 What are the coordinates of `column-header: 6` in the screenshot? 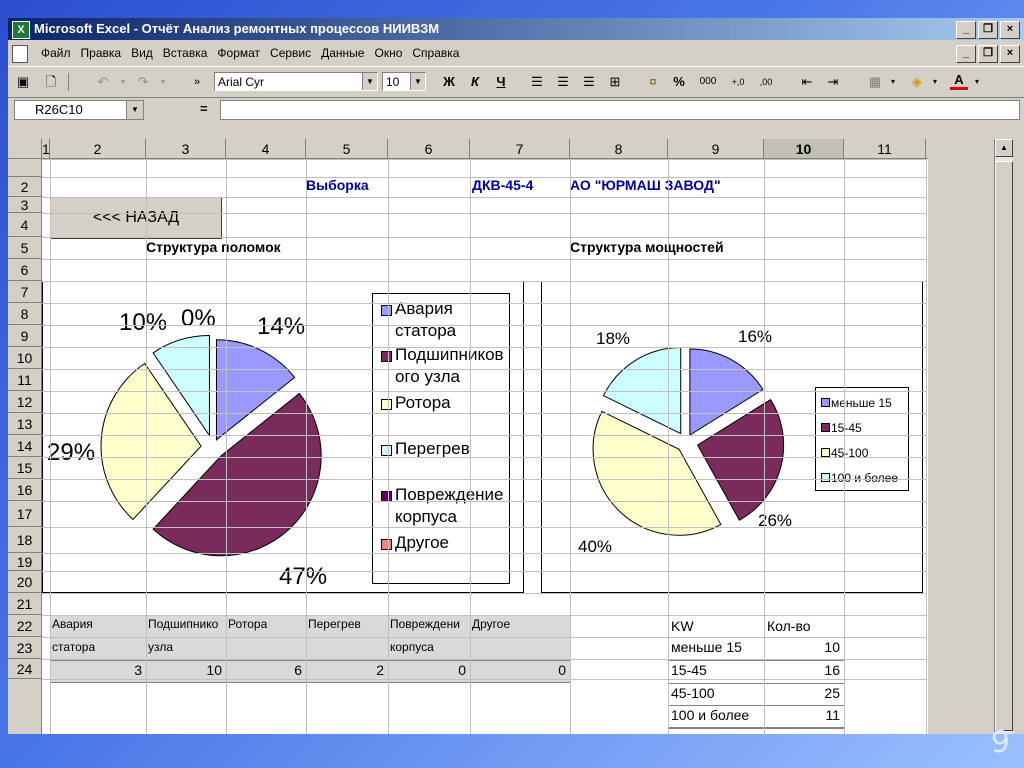 It's located at (429, 149).